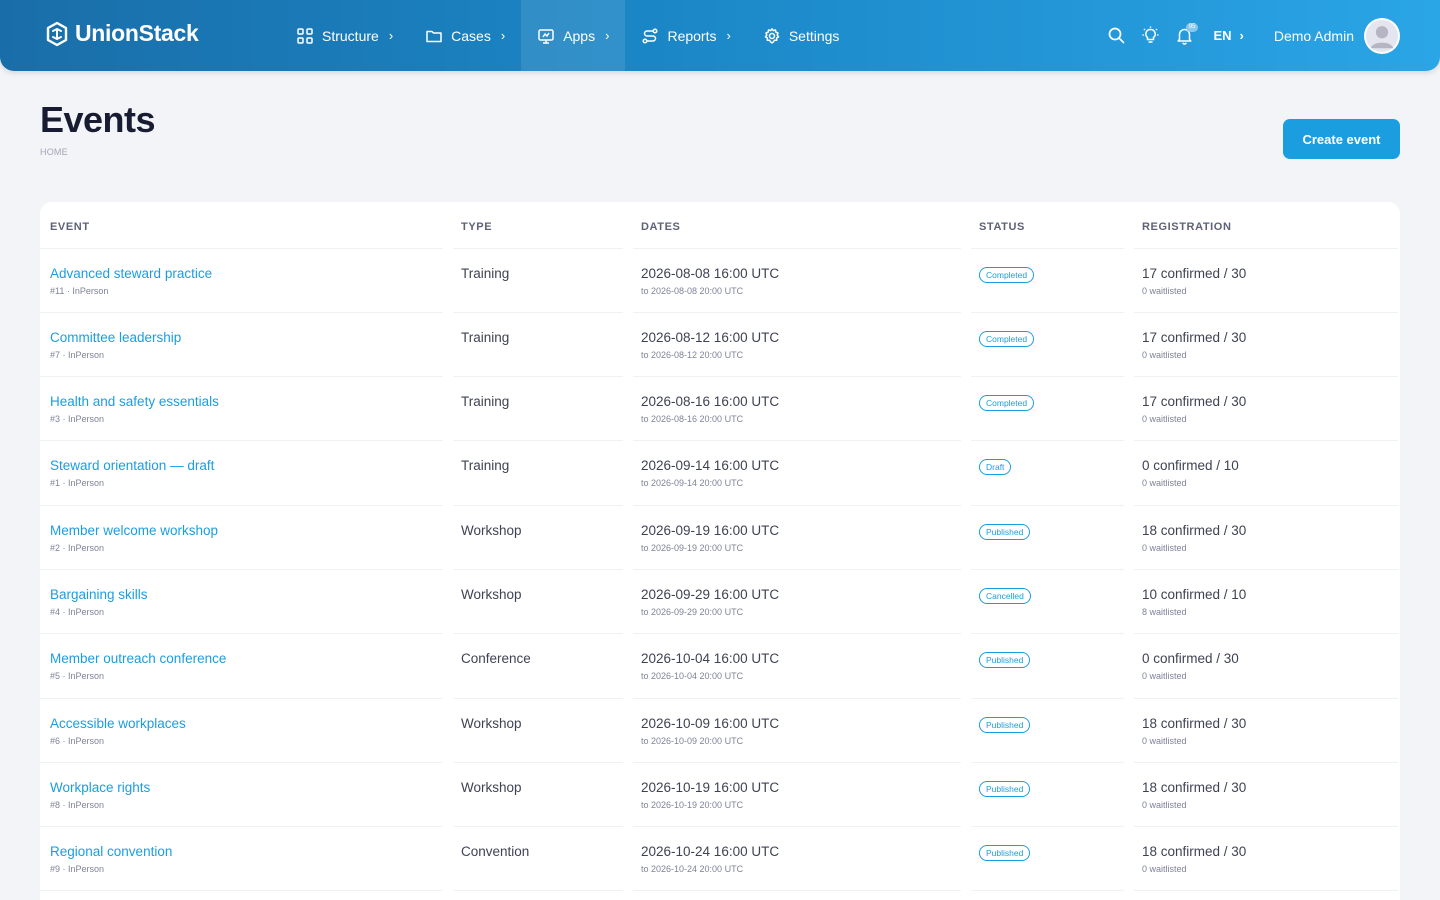 This screenshot has width=1440, height=900. Describe the element at coordinates (77, 355) in the screenshot. I see `event-meta: #7 · InPerson` at that location.